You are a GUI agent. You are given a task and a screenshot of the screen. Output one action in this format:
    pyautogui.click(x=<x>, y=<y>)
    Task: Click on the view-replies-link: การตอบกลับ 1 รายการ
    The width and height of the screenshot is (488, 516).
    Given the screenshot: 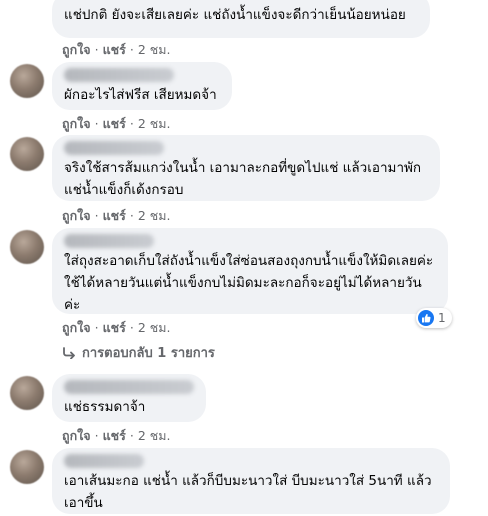 What is the action you would take?
    pyautogui.click(x=138, y=352)
    